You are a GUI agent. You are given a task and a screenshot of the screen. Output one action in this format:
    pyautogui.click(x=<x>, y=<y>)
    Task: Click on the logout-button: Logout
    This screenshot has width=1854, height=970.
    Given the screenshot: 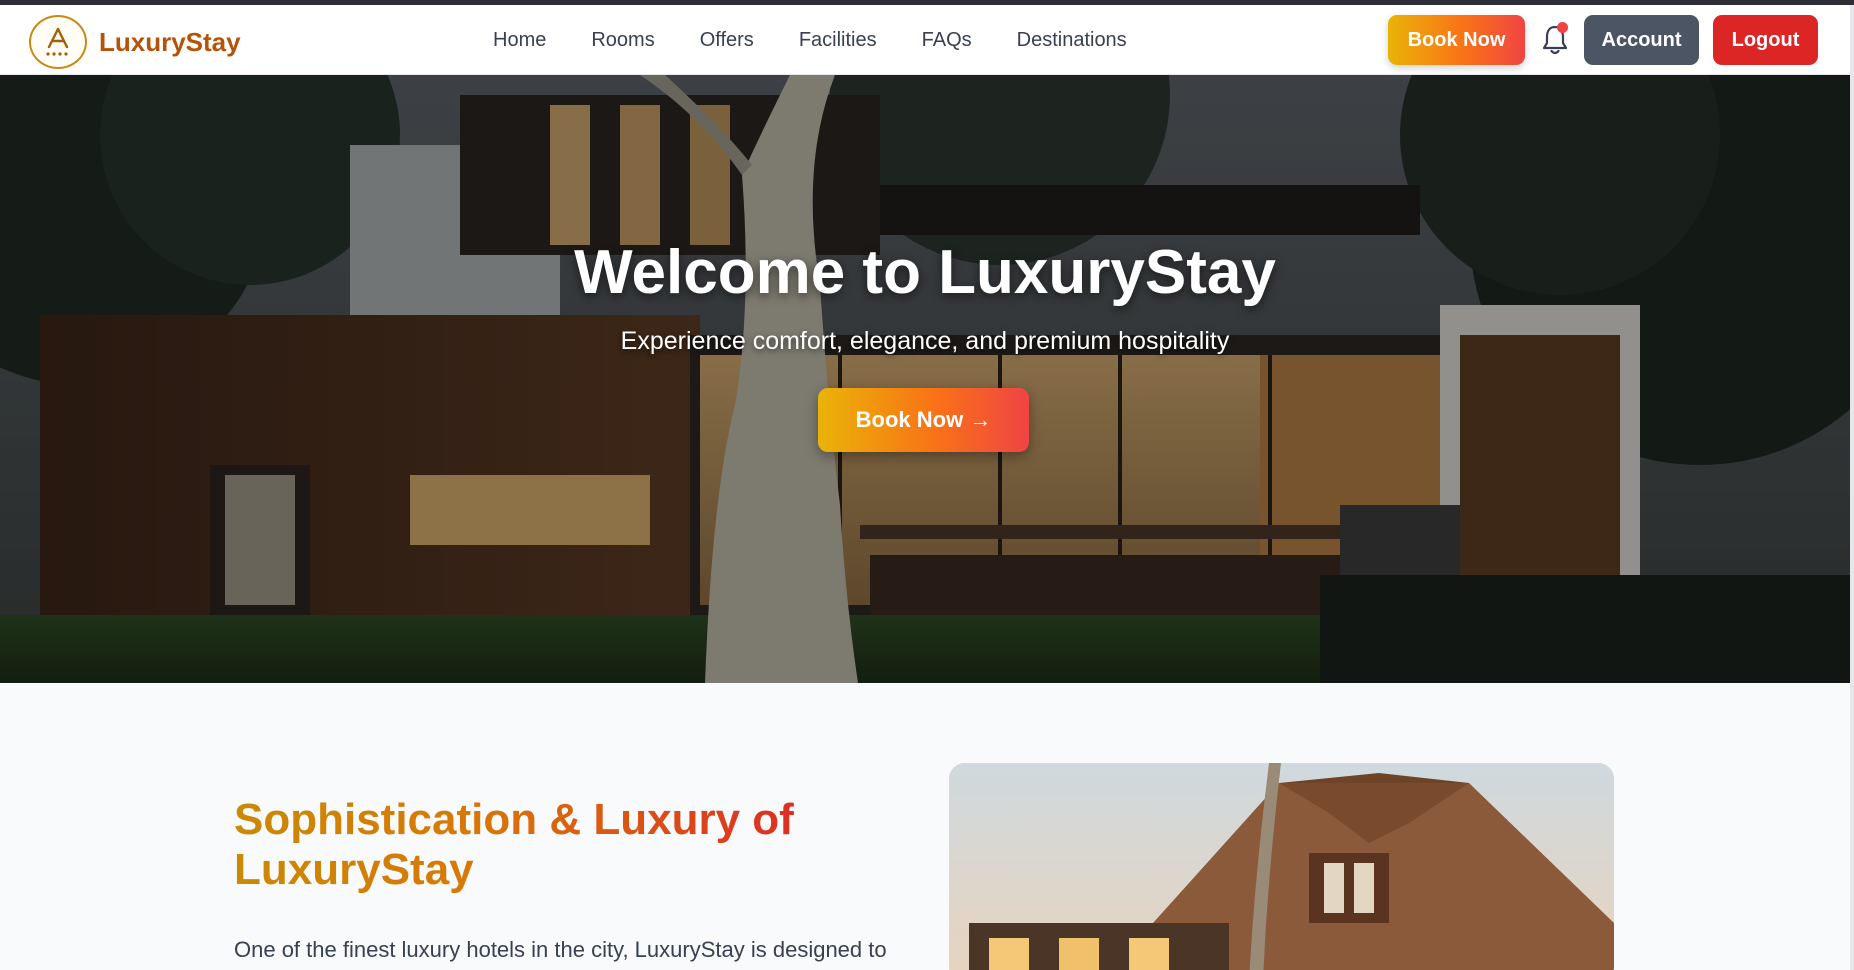 What is the action you would take?
    pyautogui.click(x=1765, y=40)
    